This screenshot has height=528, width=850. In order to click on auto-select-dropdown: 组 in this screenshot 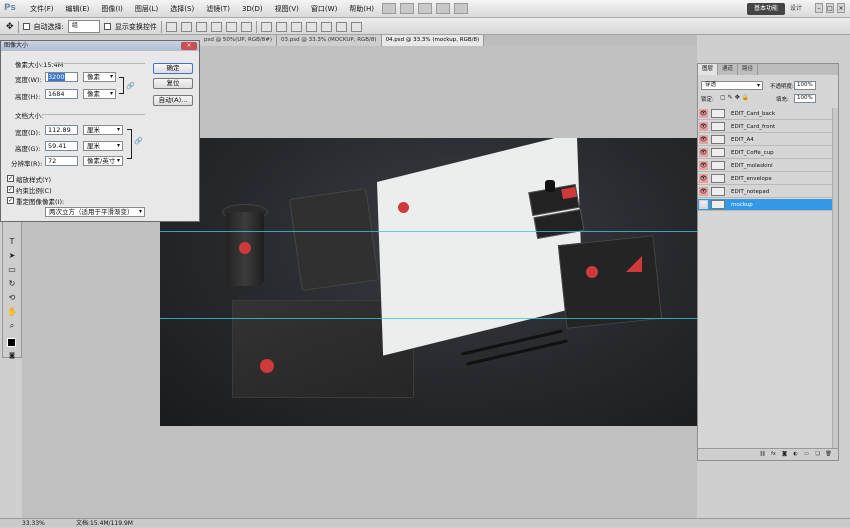, I will do `click(83, 26)`.